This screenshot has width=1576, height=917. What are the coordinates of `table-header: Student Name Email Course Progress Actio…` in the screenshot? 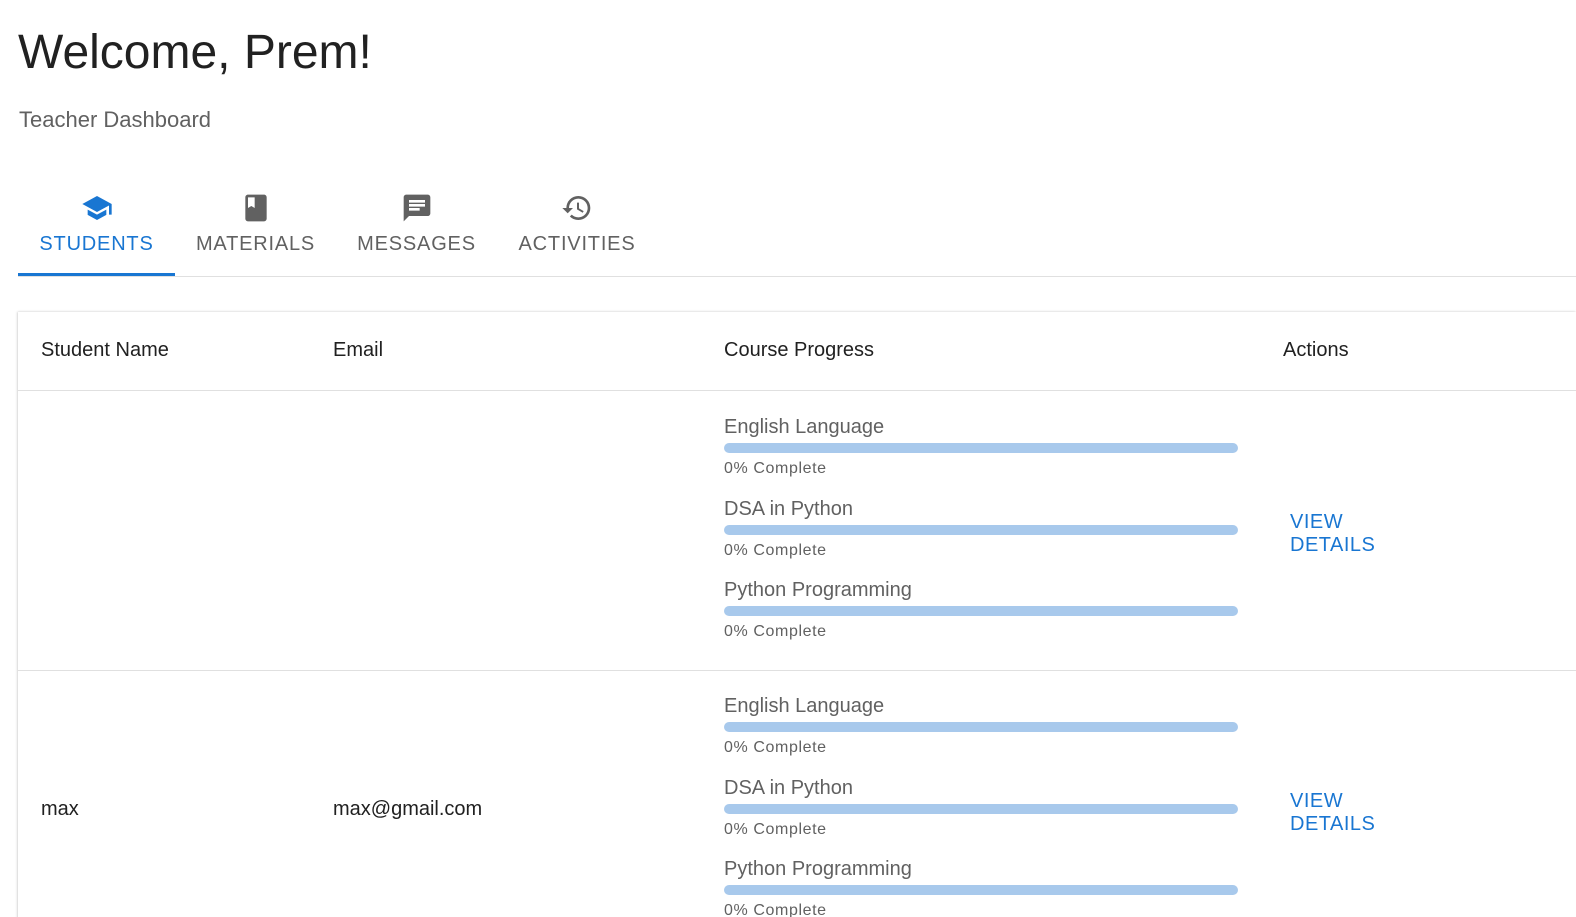 It's located at (797, 351).